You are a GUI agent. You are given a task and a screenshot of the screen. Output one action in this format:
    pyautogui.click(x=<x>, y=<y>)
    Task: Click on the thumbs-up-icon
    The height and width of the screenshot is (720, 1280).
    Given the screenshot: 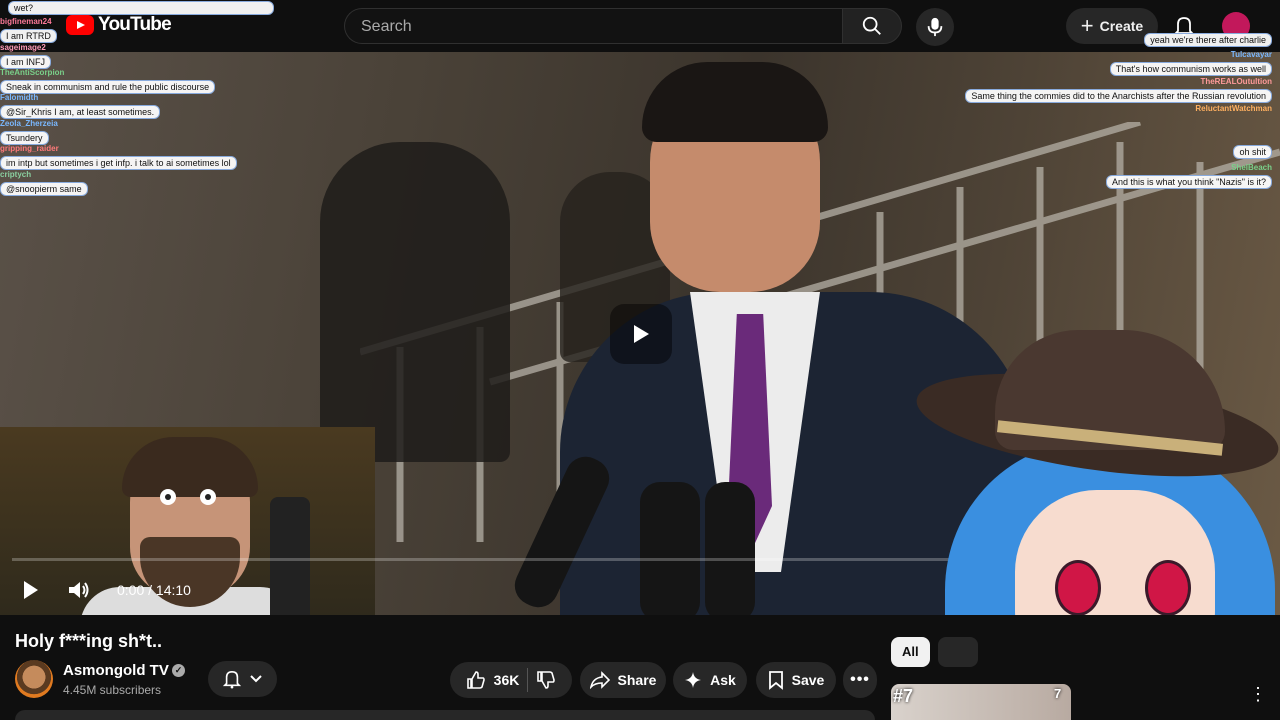 What is the action you would take?
    pyautogui.click(x=475, y=680)
    